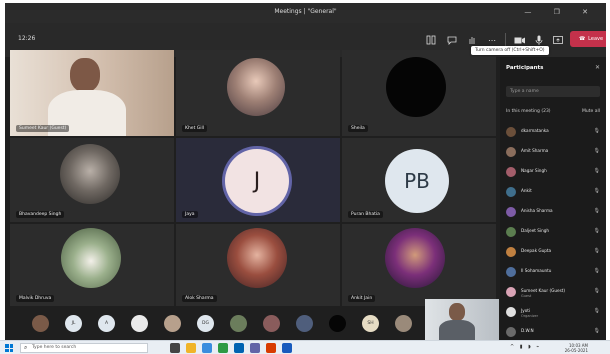 This screenshot has height=354, width=610. What do you see at coordinates (239, 348) in the screenshot?
I see `store-icon` at bounding box center [239, 348].